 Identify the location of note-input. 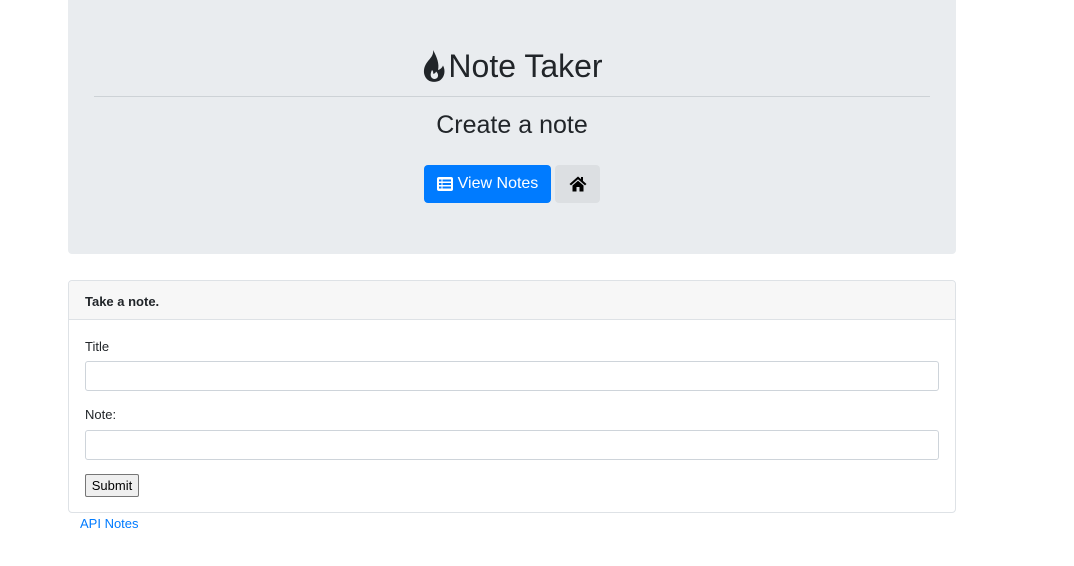
(512, 445).